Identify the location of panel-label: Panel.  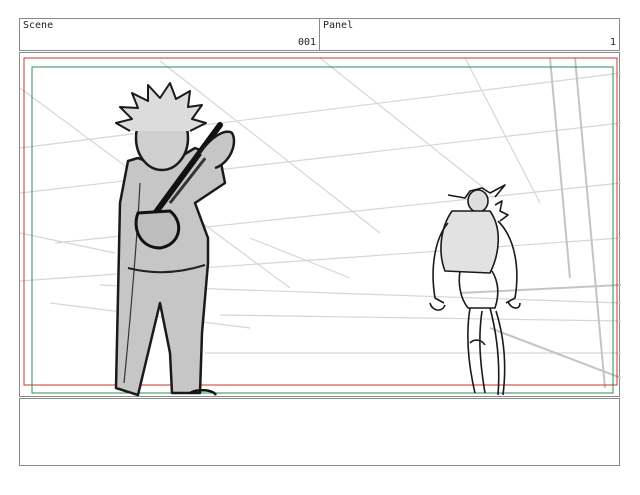
(338, 25).